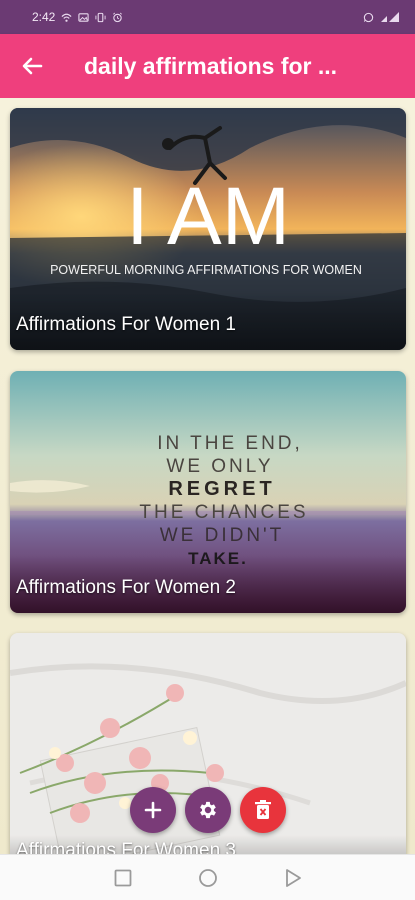 This screenshot has height=900, width=415. I want to click on quote-line-1: IN THE END,, so click(230, 443).